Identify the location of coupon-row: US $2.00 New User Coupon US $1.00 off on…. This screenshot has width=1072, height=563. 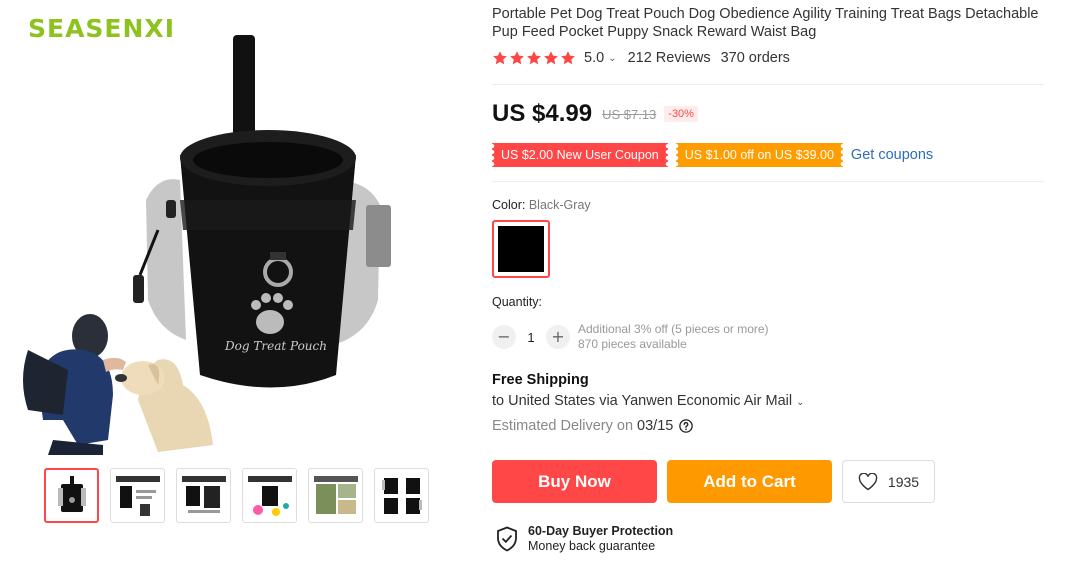
(712, 155).